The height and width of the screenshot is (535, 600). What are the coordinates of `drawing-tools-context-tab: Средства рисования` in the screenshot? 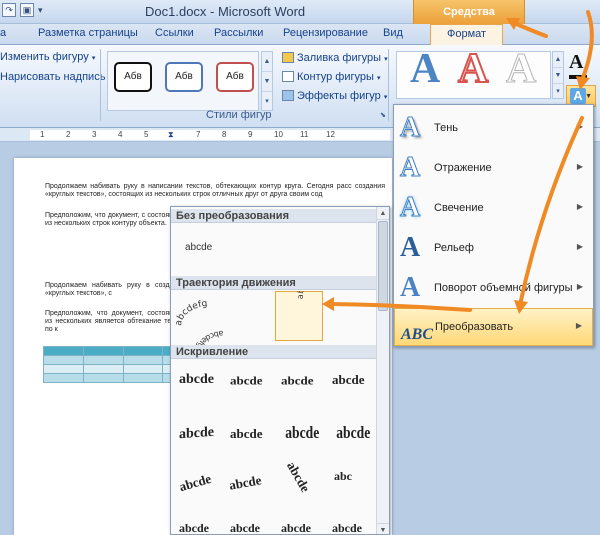 It's located at (469, 21).